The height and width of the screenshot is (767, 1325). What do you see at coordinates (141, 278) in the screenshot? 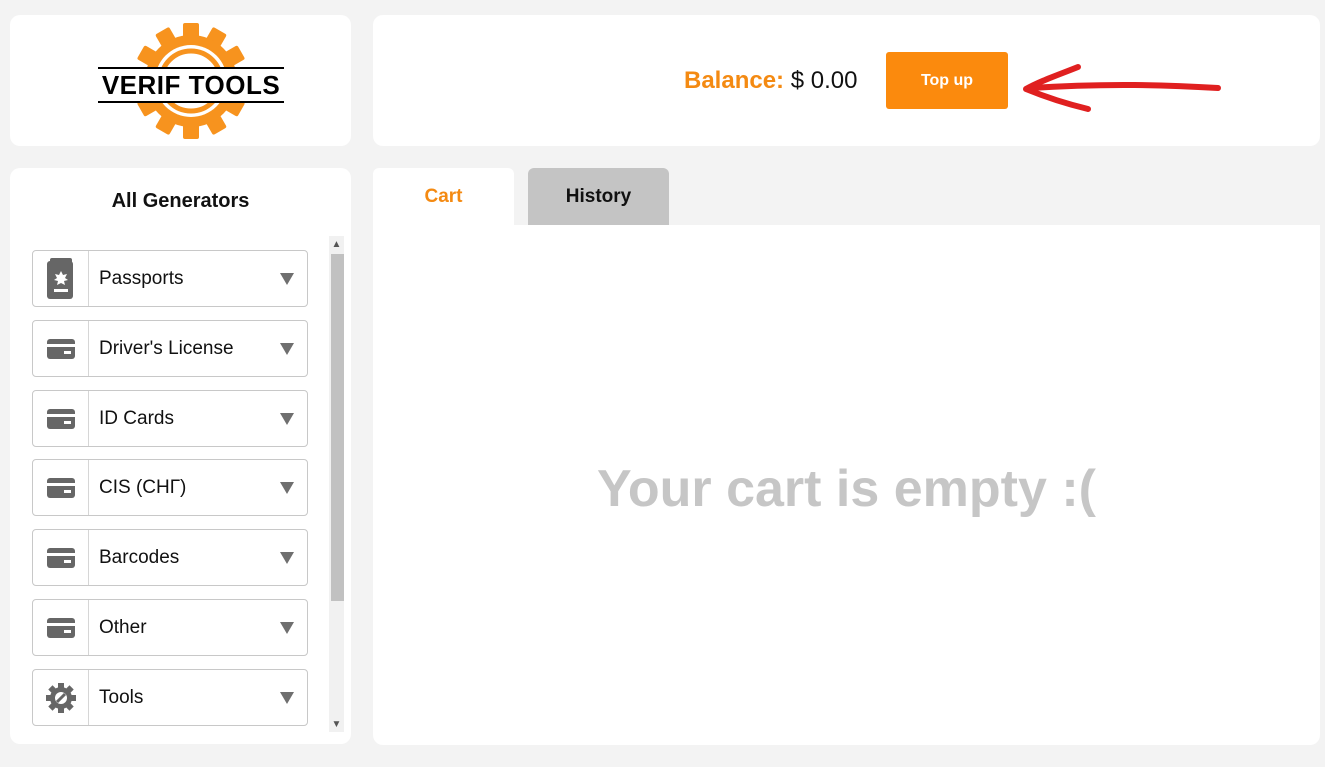
I see `sidebar-item-label: Passports` at bounding box center [141, 278].